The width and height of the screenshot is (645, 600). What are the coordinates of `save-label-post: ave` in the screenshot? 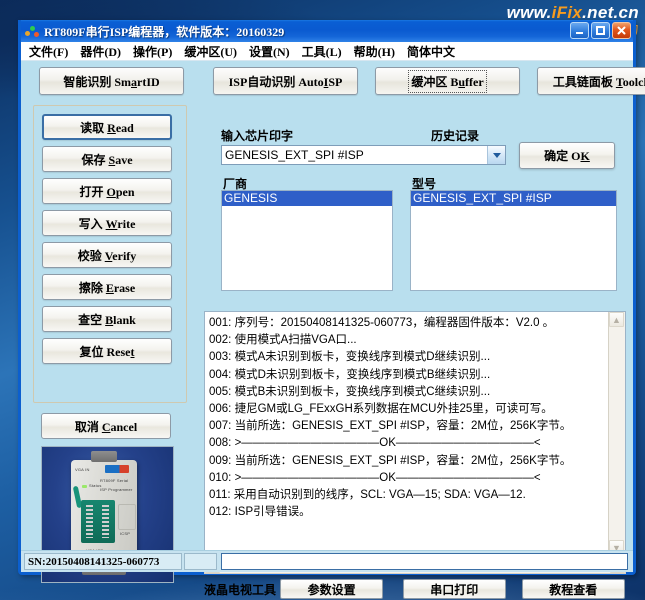 It's located at (124, 159).